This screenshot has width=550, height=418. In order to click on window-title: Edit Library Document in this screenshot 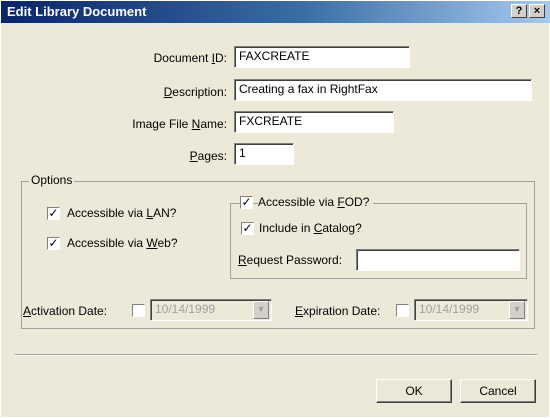, I will do `click(77, 11)`.